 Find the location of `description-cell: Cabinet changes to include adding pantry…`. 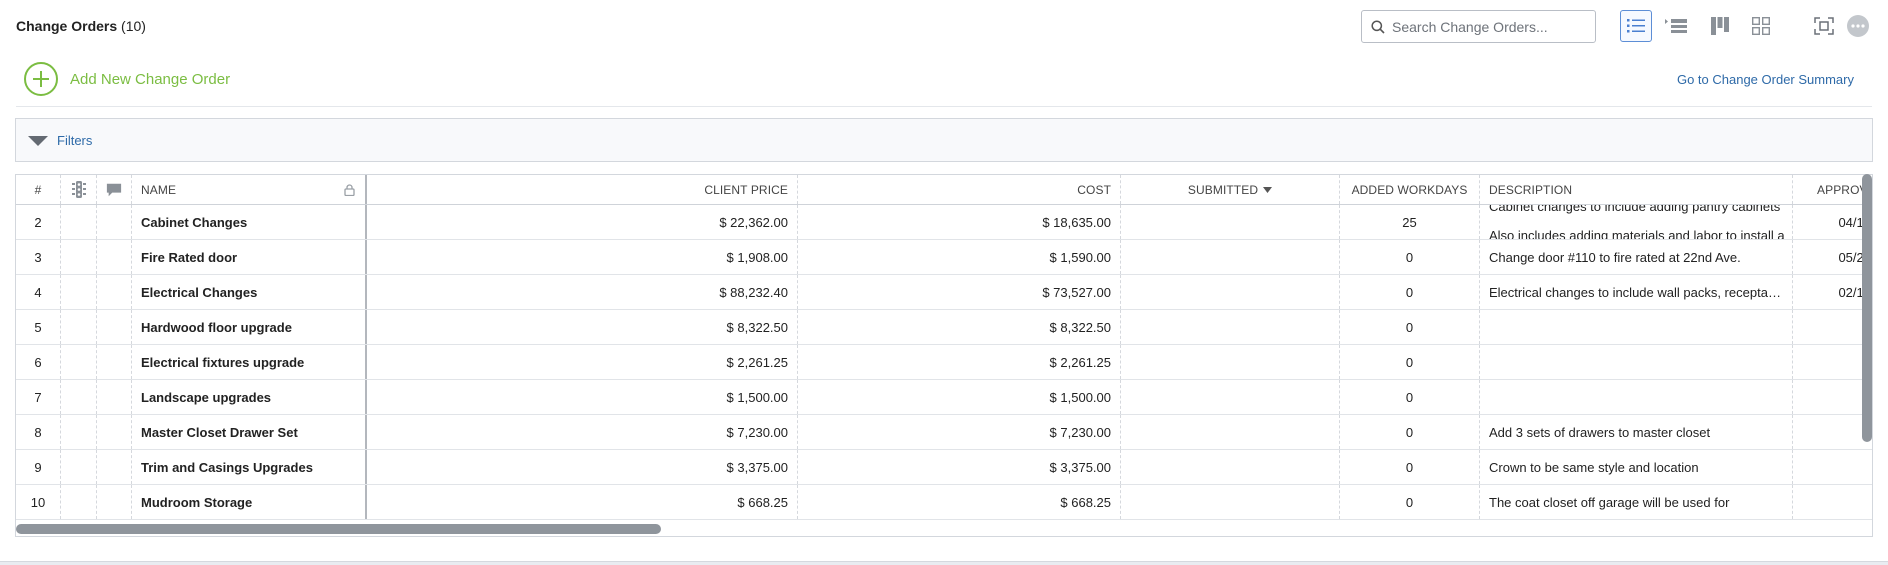

description-cell: Cabinet changes to include adding pantry… is located at coordinates (1636, 222).